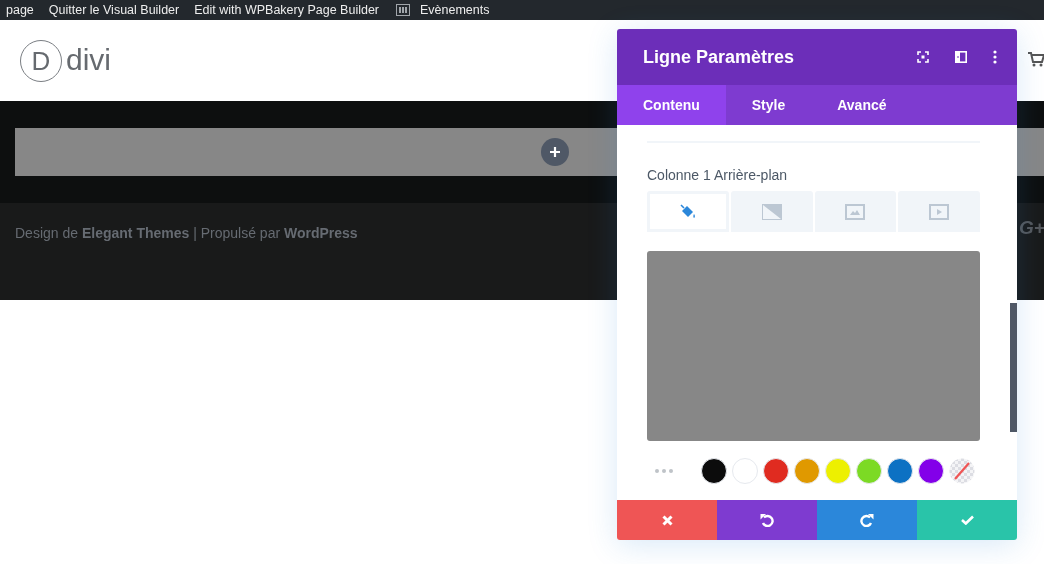 Image resolution: width=1044 pixels, height=564 pixels. I want to click on logo-text: divi, so click(88, 60).